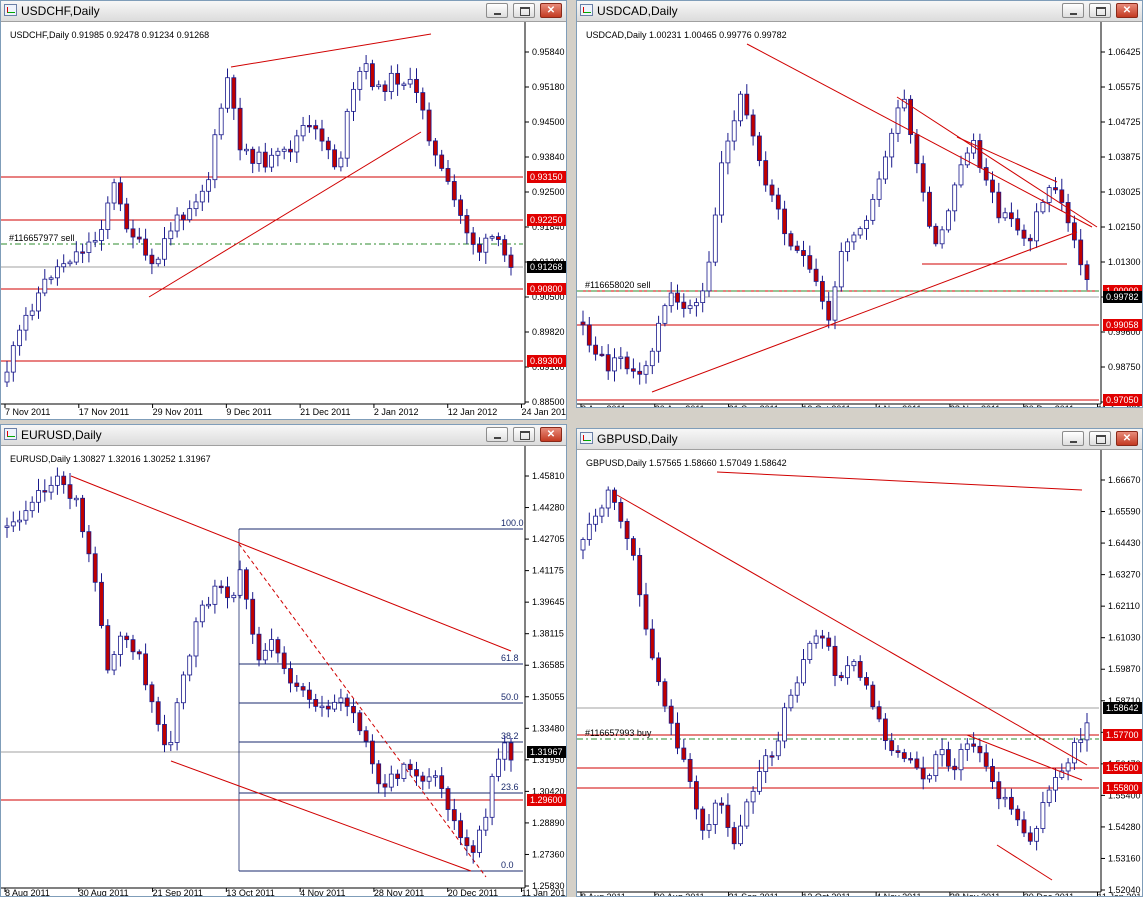 This screenshot has width=1143, height=897. What do you see at coordinates (61, 435) in the screenshot?
I see `window-title: EURUSD,Daily` at bounding box center [61, 435].